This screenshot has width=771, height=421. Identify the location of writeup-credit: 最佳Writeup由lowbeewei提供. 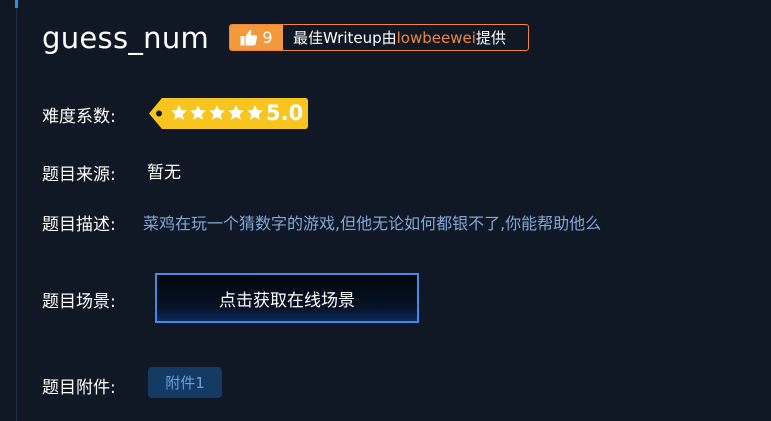
(399, 37).